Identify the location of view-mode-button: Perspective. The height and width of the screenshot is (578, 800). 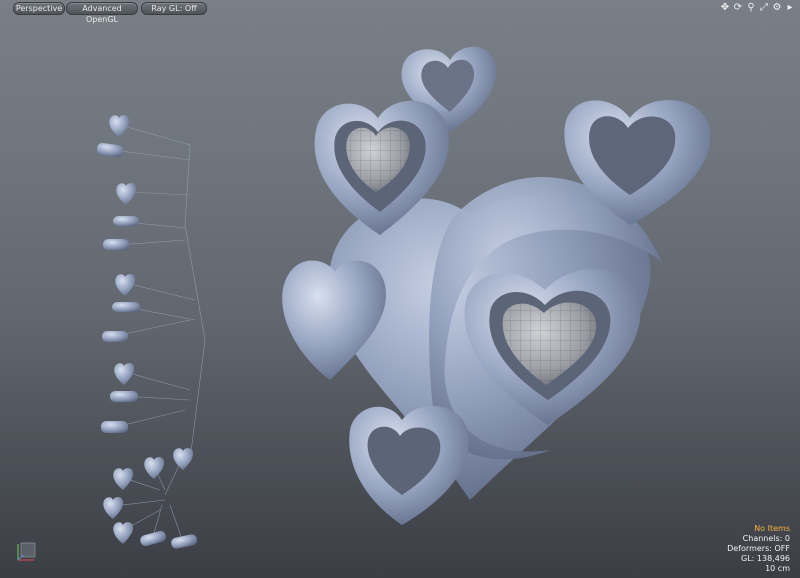
(39, 8).